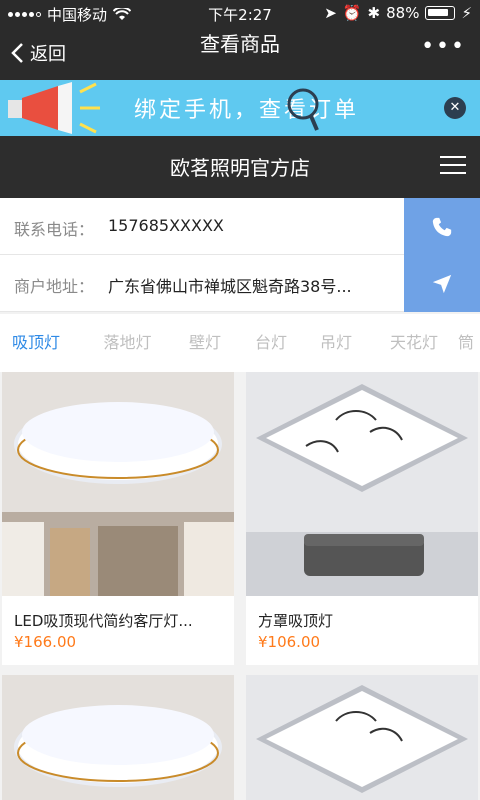 The height and width of the screenshot is (800, 480). What do you see at coordinates (440, 13) in the screenshot?
I see `battery-icon` at bounding box center [440, 13].